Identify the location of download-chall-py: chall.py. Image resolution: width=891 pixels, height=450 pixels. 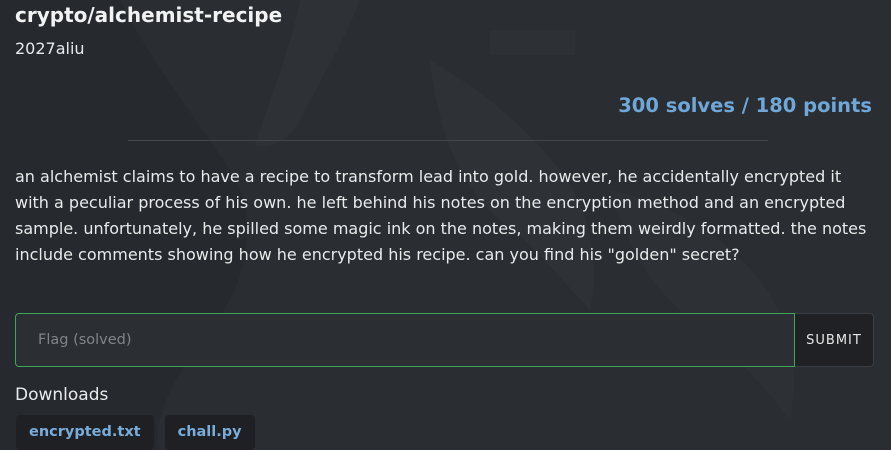
(209, 432).